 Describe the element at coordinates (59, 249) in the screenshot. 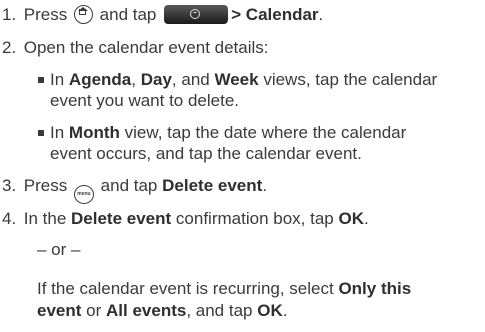

I see `or-separator: – or –` at that location.